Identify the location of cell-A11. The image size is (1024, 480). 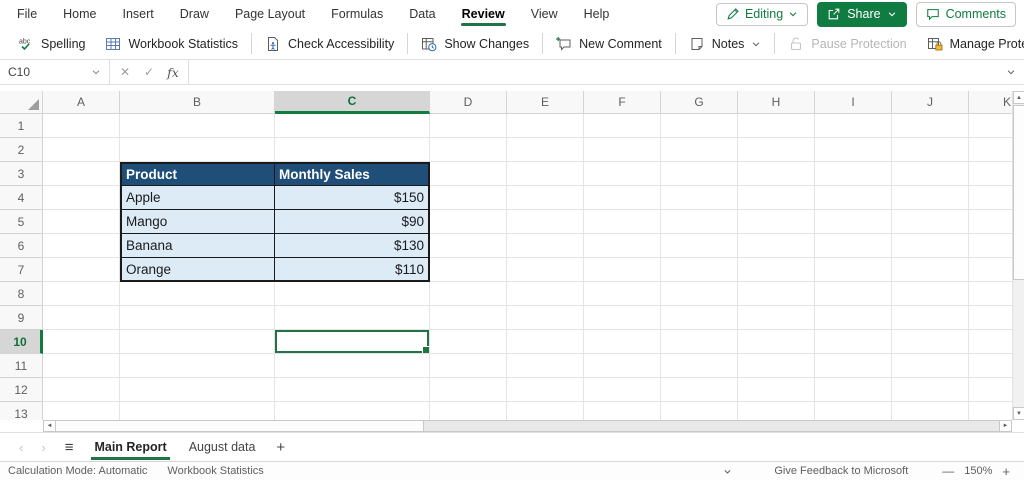
(81, 366).